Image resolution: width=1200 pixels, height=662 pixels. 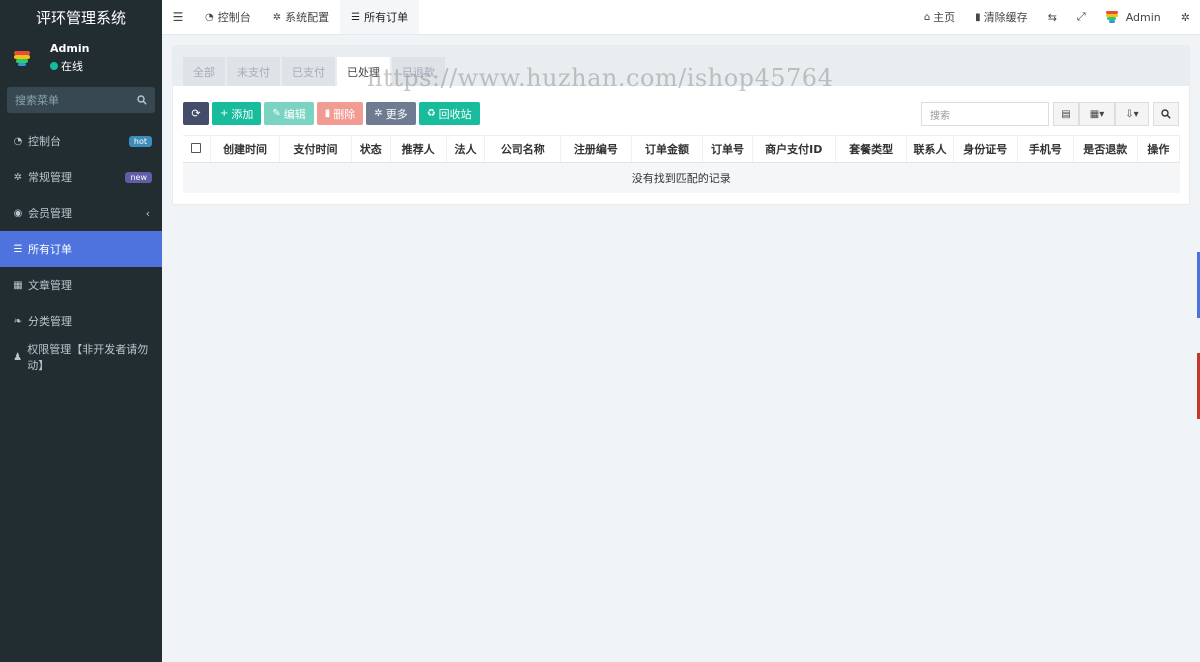 I want to click on tab-all: 全部, so click(x=204, y=71).